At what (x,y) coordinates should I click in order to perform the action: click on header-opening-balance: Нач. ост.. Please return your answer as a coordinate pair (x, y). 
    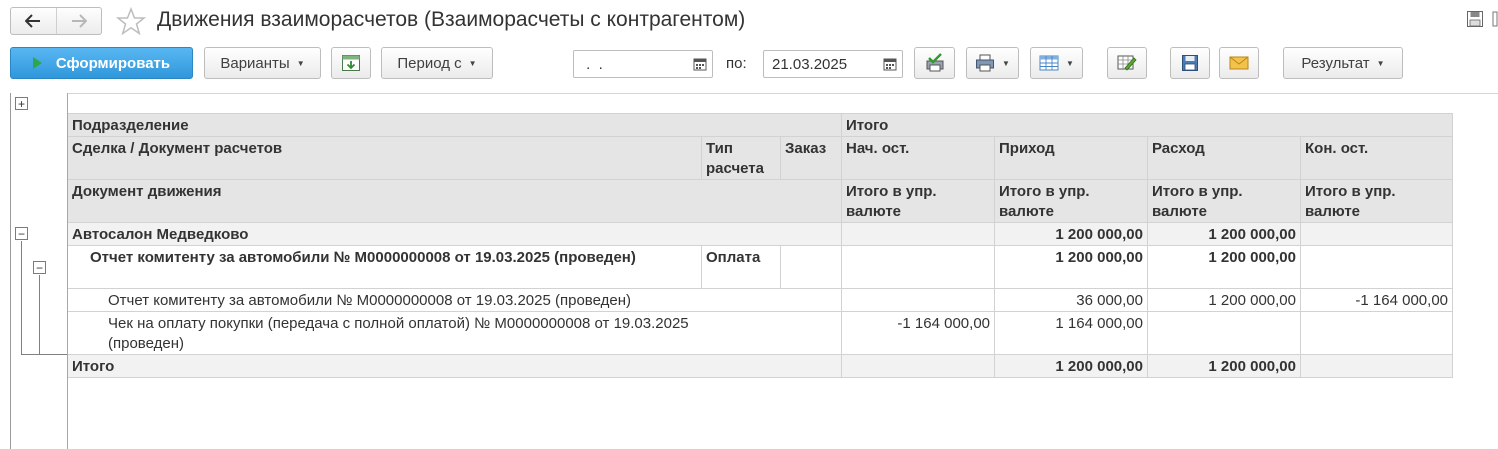
    Looking at the image, I should click on (917, 157).